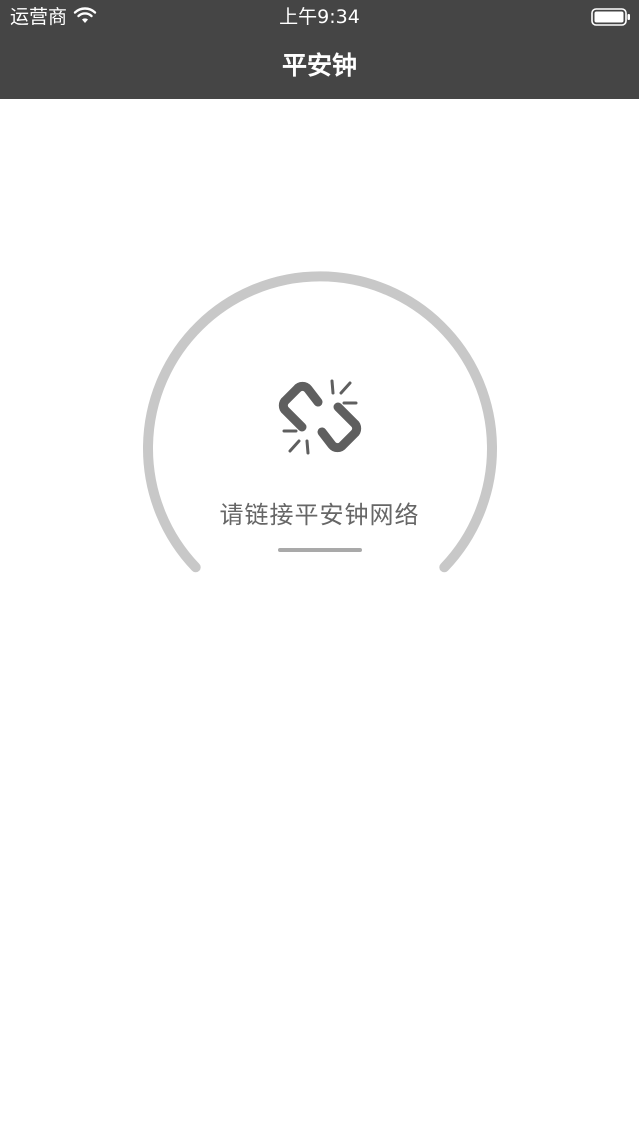 This screenshot has height=1136, width=639. Describe the element at coordinates (319, 65) in the screenshot. I see `page-title: 平安钟` at that location.